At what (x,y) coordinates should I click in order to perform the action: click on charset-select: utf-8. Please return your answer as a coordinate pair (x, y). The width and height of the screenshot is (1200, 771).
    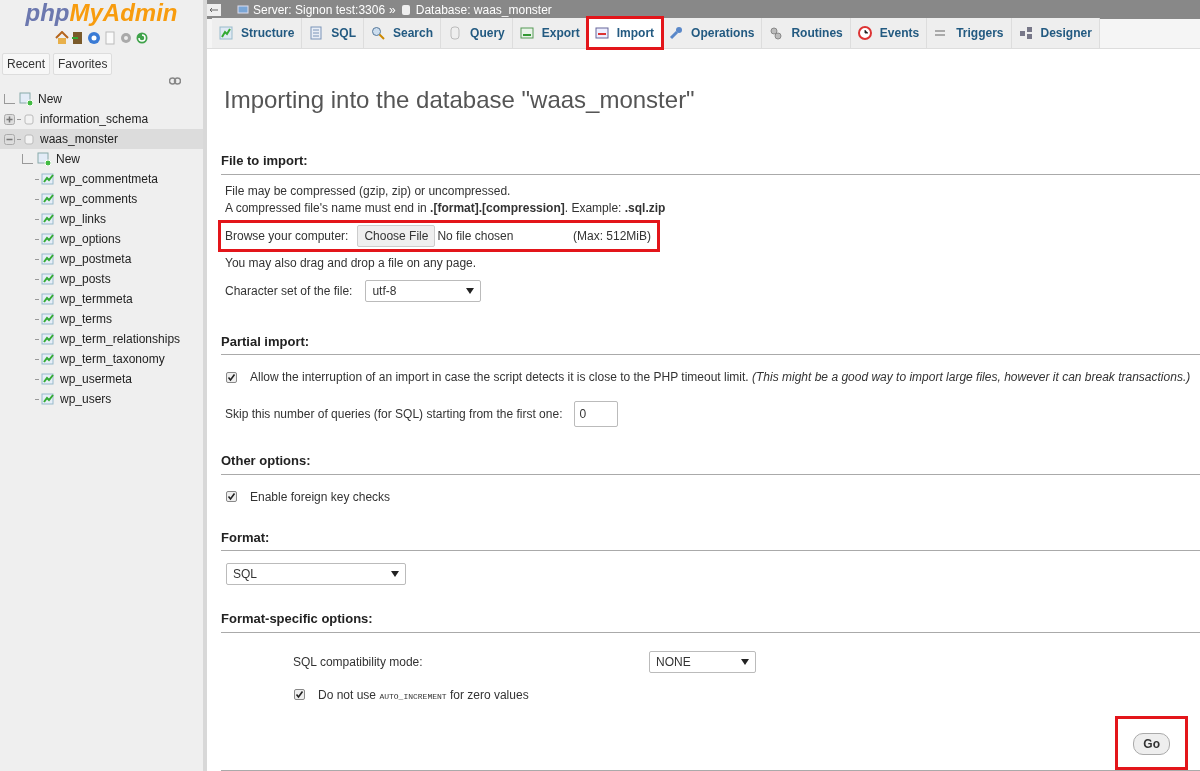
    Looking at the image, I should click on (423, 290).